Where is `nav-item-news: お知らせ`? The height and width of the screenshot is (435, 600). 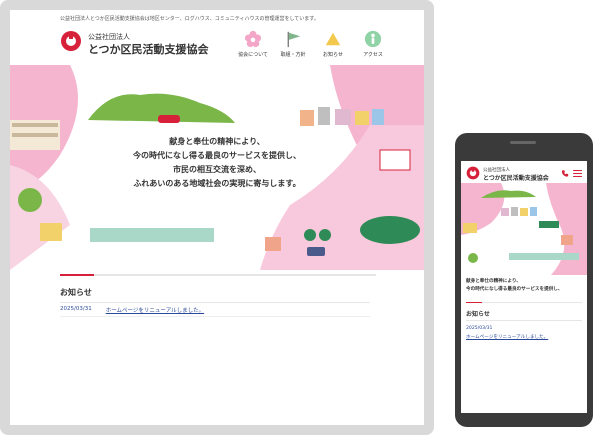 nav-item-news: お知らせ is located at coordinates (333, 44).